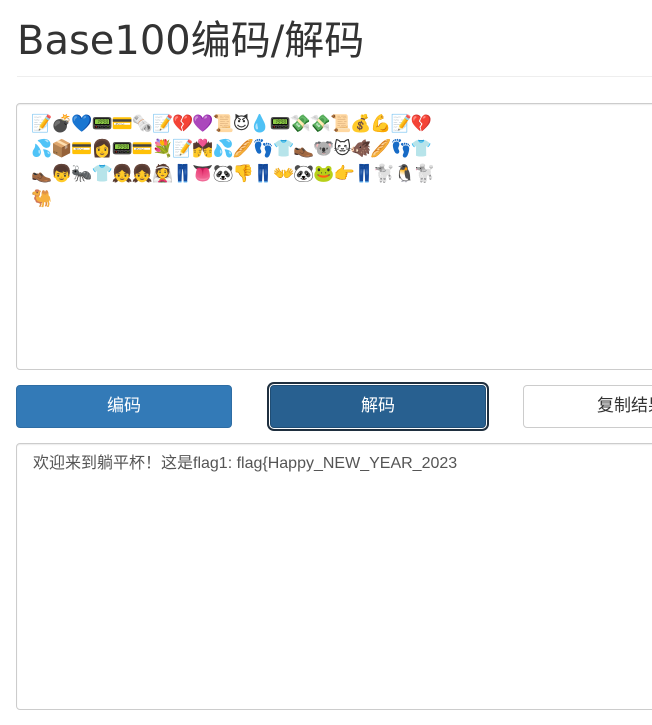 The width and height of the screenshot is (652, 725). Describe the element at coordinates (233, 174) in the screenshot. I see `input-line-3: 👞👦🐜👕👧👧👰👖👅🐼👎👖👐🐼🐸👉👖🐩🐧🐩` at that location.